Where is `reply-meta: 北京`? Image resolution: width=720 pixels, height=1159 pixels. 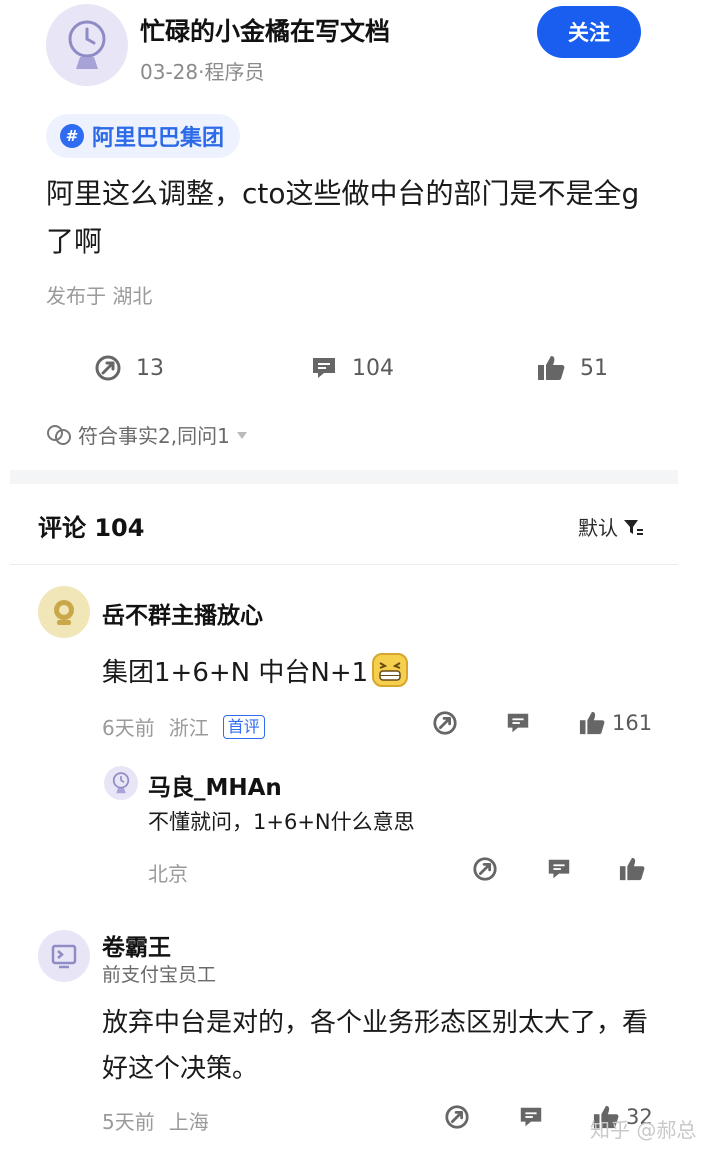
reply-meta: 北京 is located at coordinates (168, 872).